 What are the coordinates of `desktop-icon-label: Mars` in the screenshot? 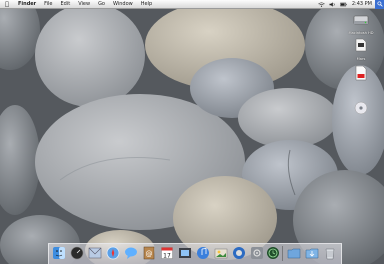 It's located at (361, 59).